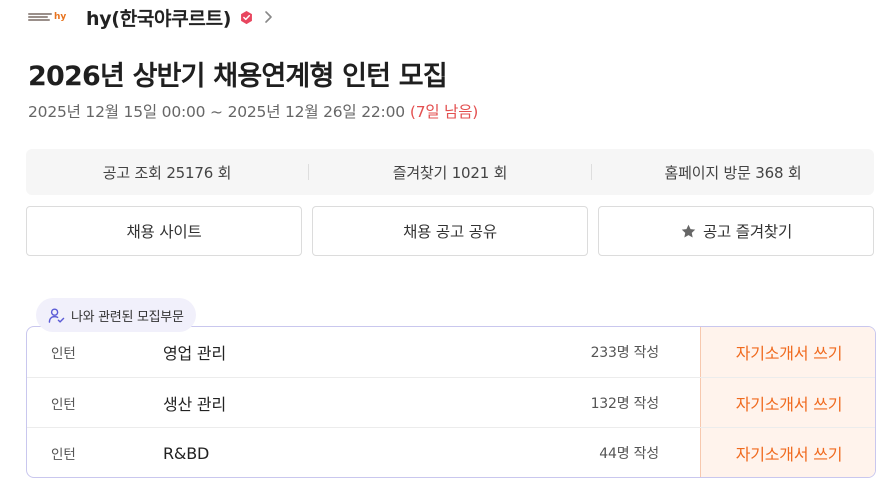 The width and height of the screenshot is (887, 481). Describe the element at coordinates (194, 404) in the screenshot. I see `position-name: 생산 관리` at that location.